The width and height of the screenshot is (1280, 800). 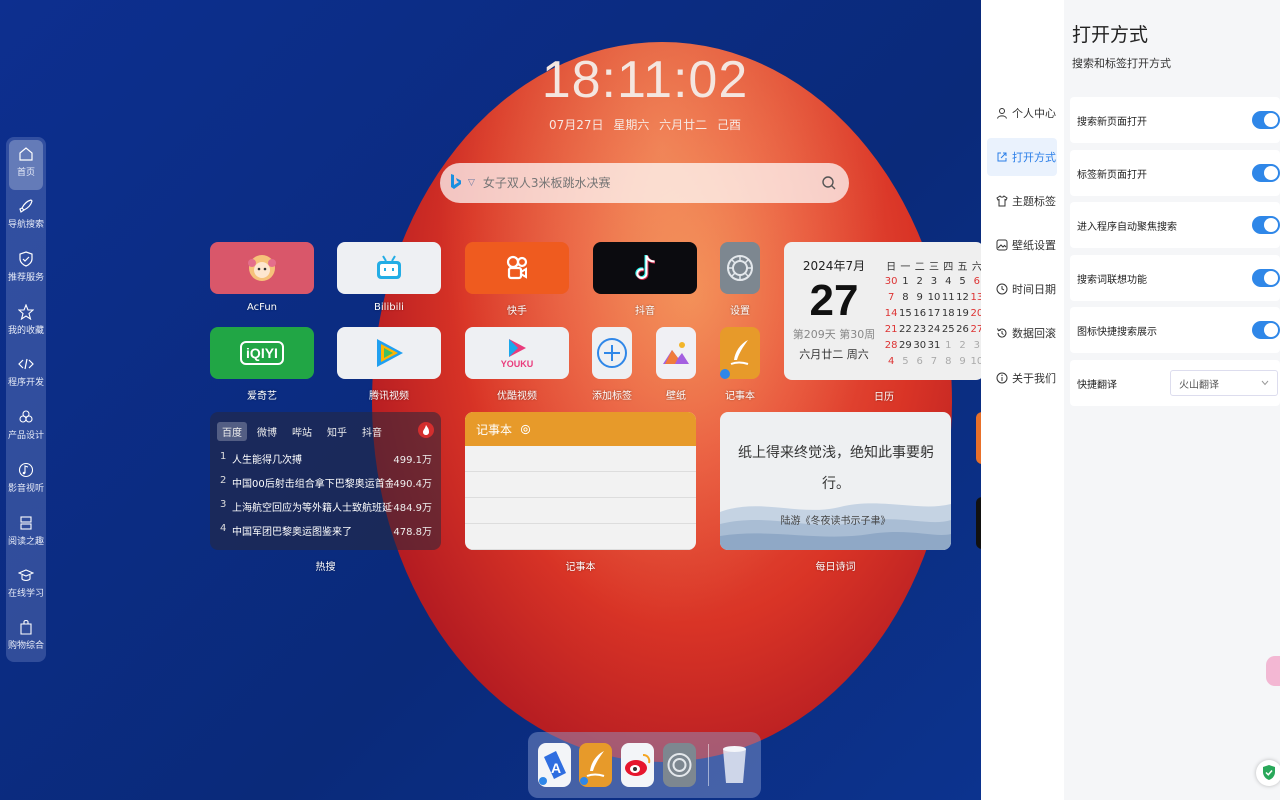 What do you see at coordinates (262, 277) in the screenshot?
I see `app-acfun: AcFun` at bounding box center [262, 277].